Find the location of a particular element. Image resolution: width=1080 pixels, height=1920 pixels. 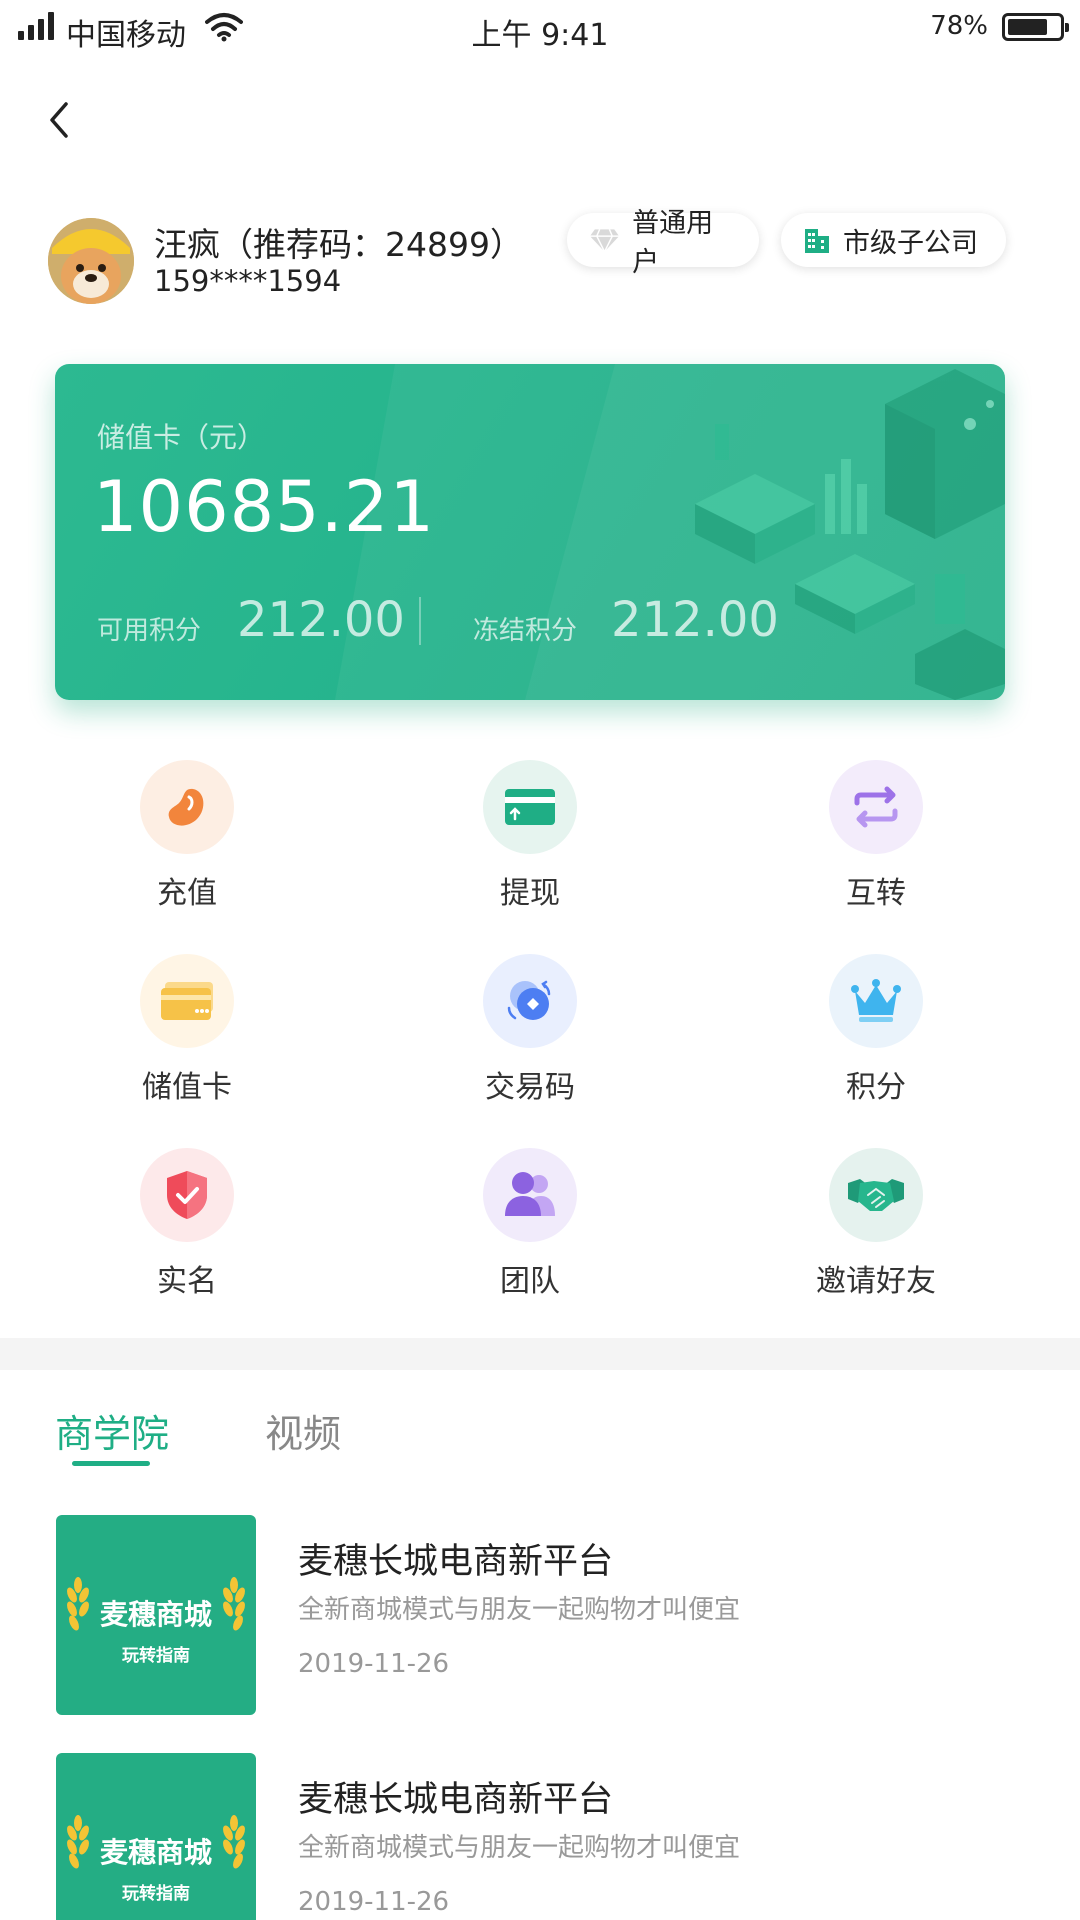

clock: 上午 9:41 is located at coordinates (540, 35).